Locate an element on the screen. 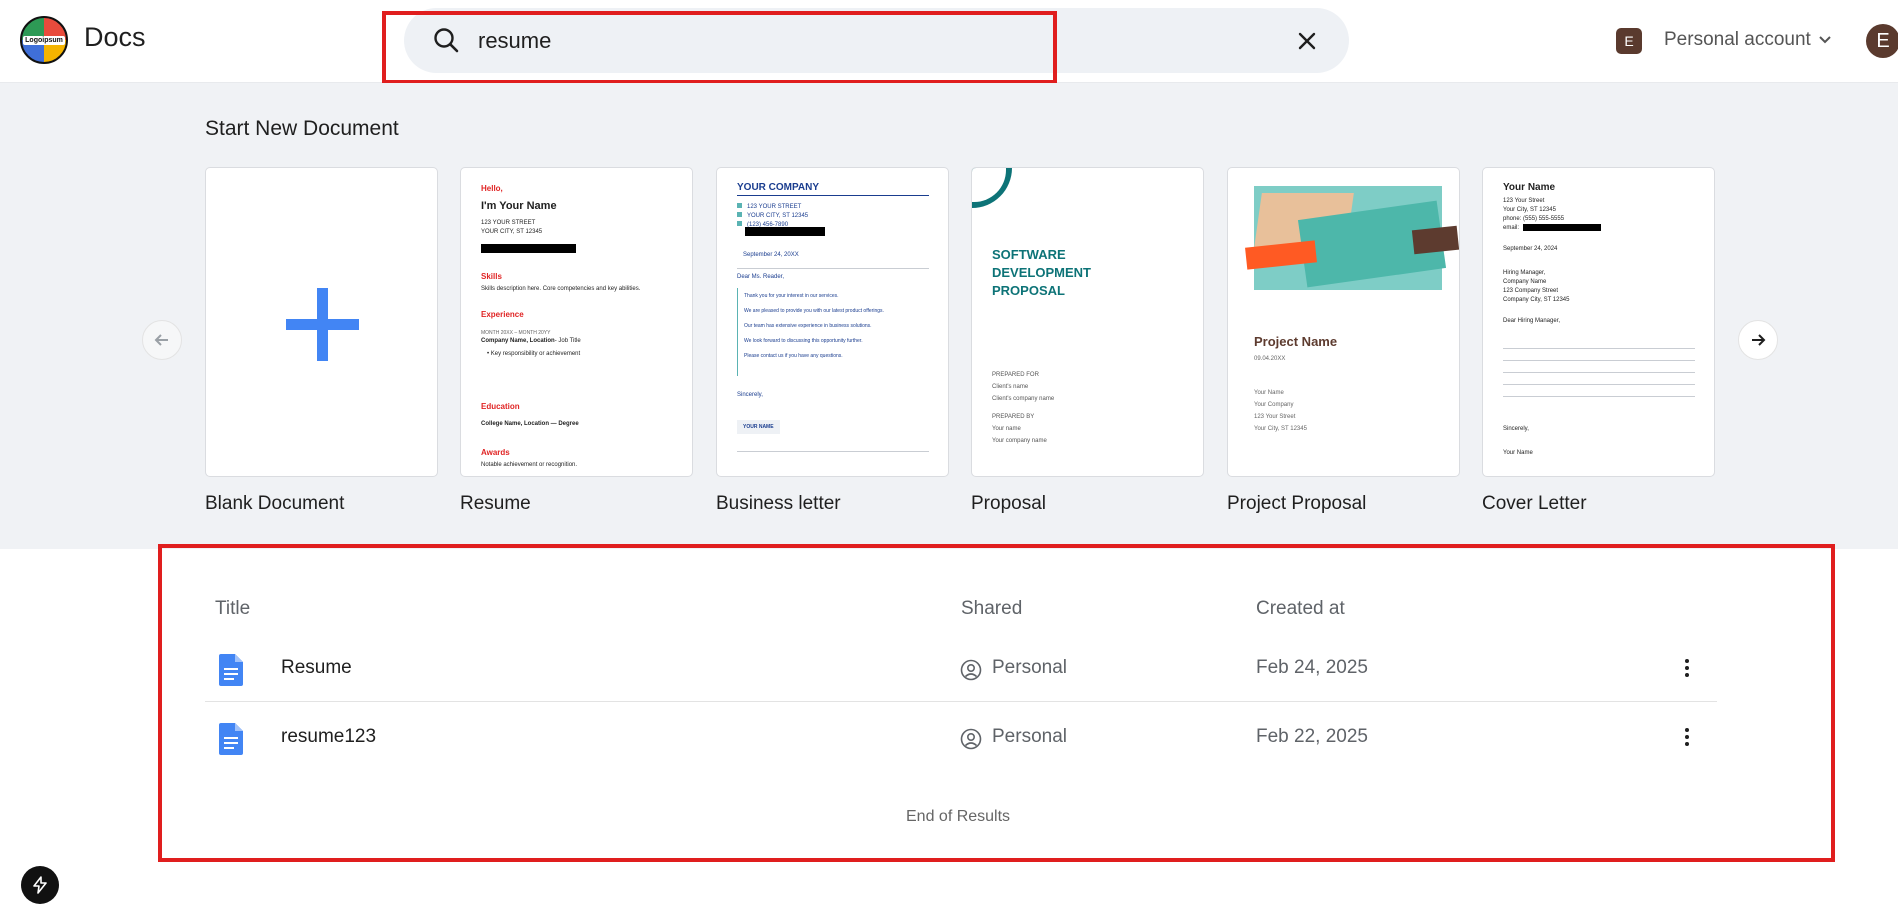 The image size is (1898, 904). thumb-text: YOUR COMPANY is located at coordinates (778, 187).